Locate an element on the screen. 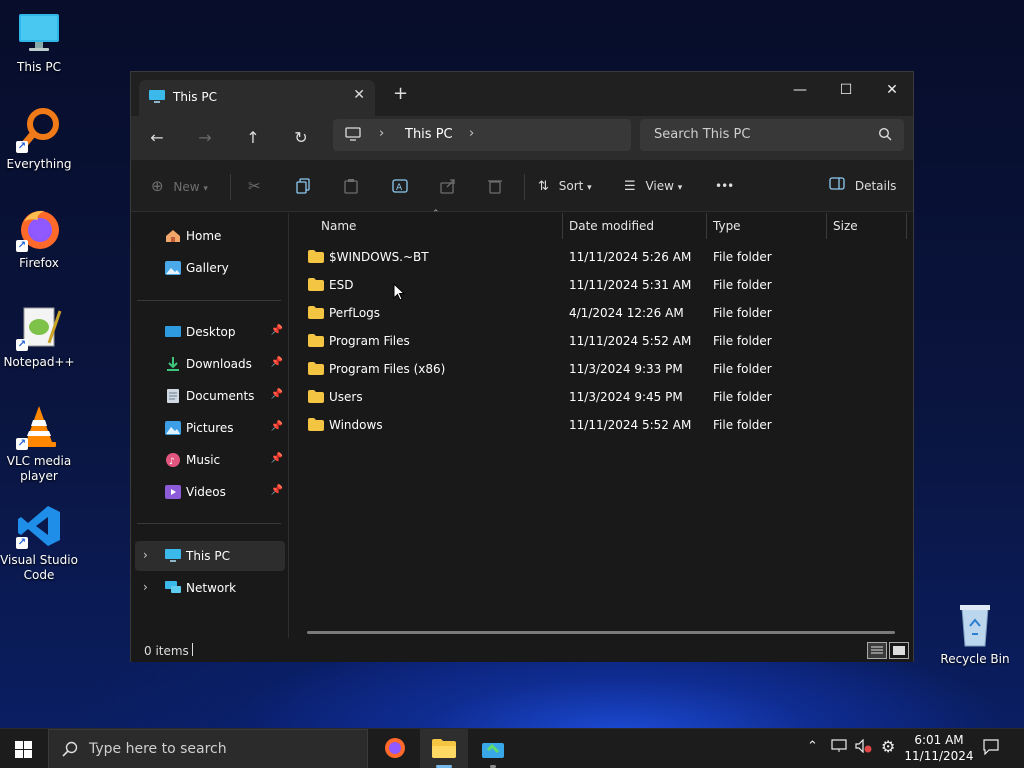 The width and height of the screenshot is (1024, 768). desktop-icon-label: Notepad++ is located at coordinates (39, 362).